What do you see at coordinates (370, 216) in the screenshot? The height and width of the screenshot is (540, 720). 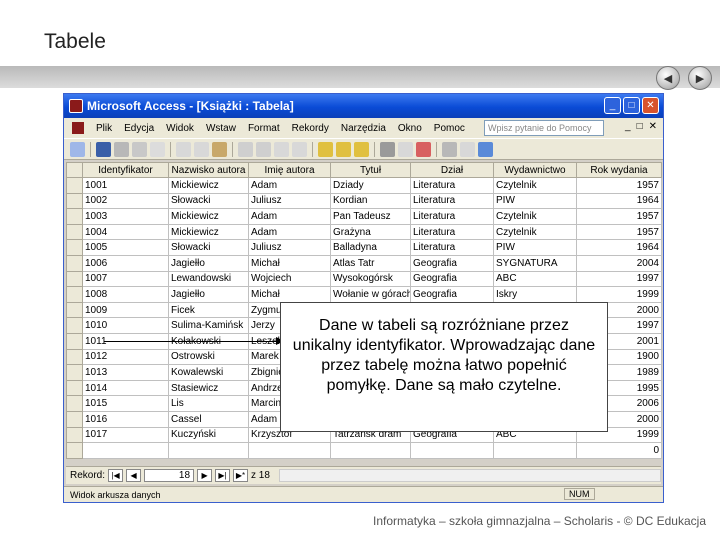 I see `table-cell: Pan Tadeusz` at bounding box center [370, 216].